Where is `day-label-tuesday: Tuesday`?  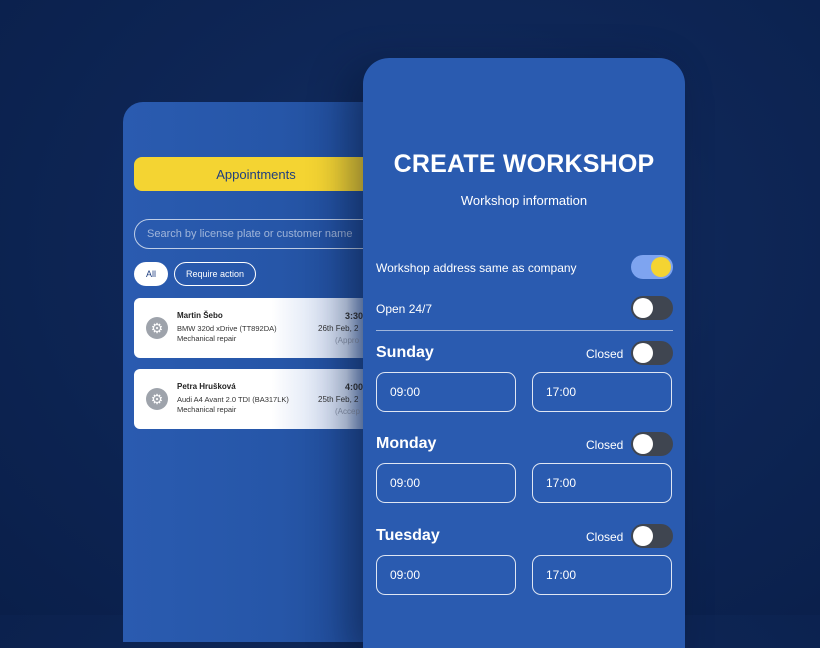 day-label-tuesday: Tuesday is located at coordinates (408, 535).